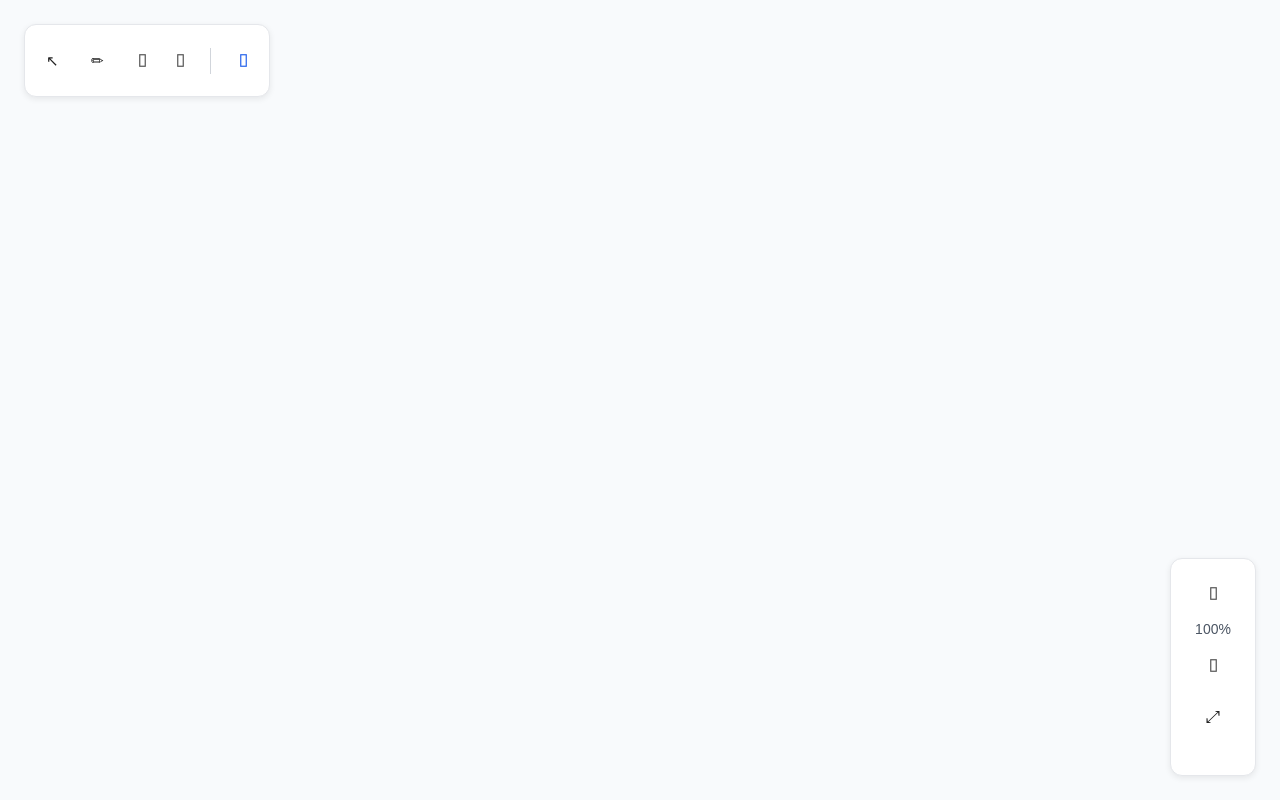  What do you see at coordinates (53, 60) in the screenshot?
I see `select-tool: ↖` at bounding box center [53, 60].